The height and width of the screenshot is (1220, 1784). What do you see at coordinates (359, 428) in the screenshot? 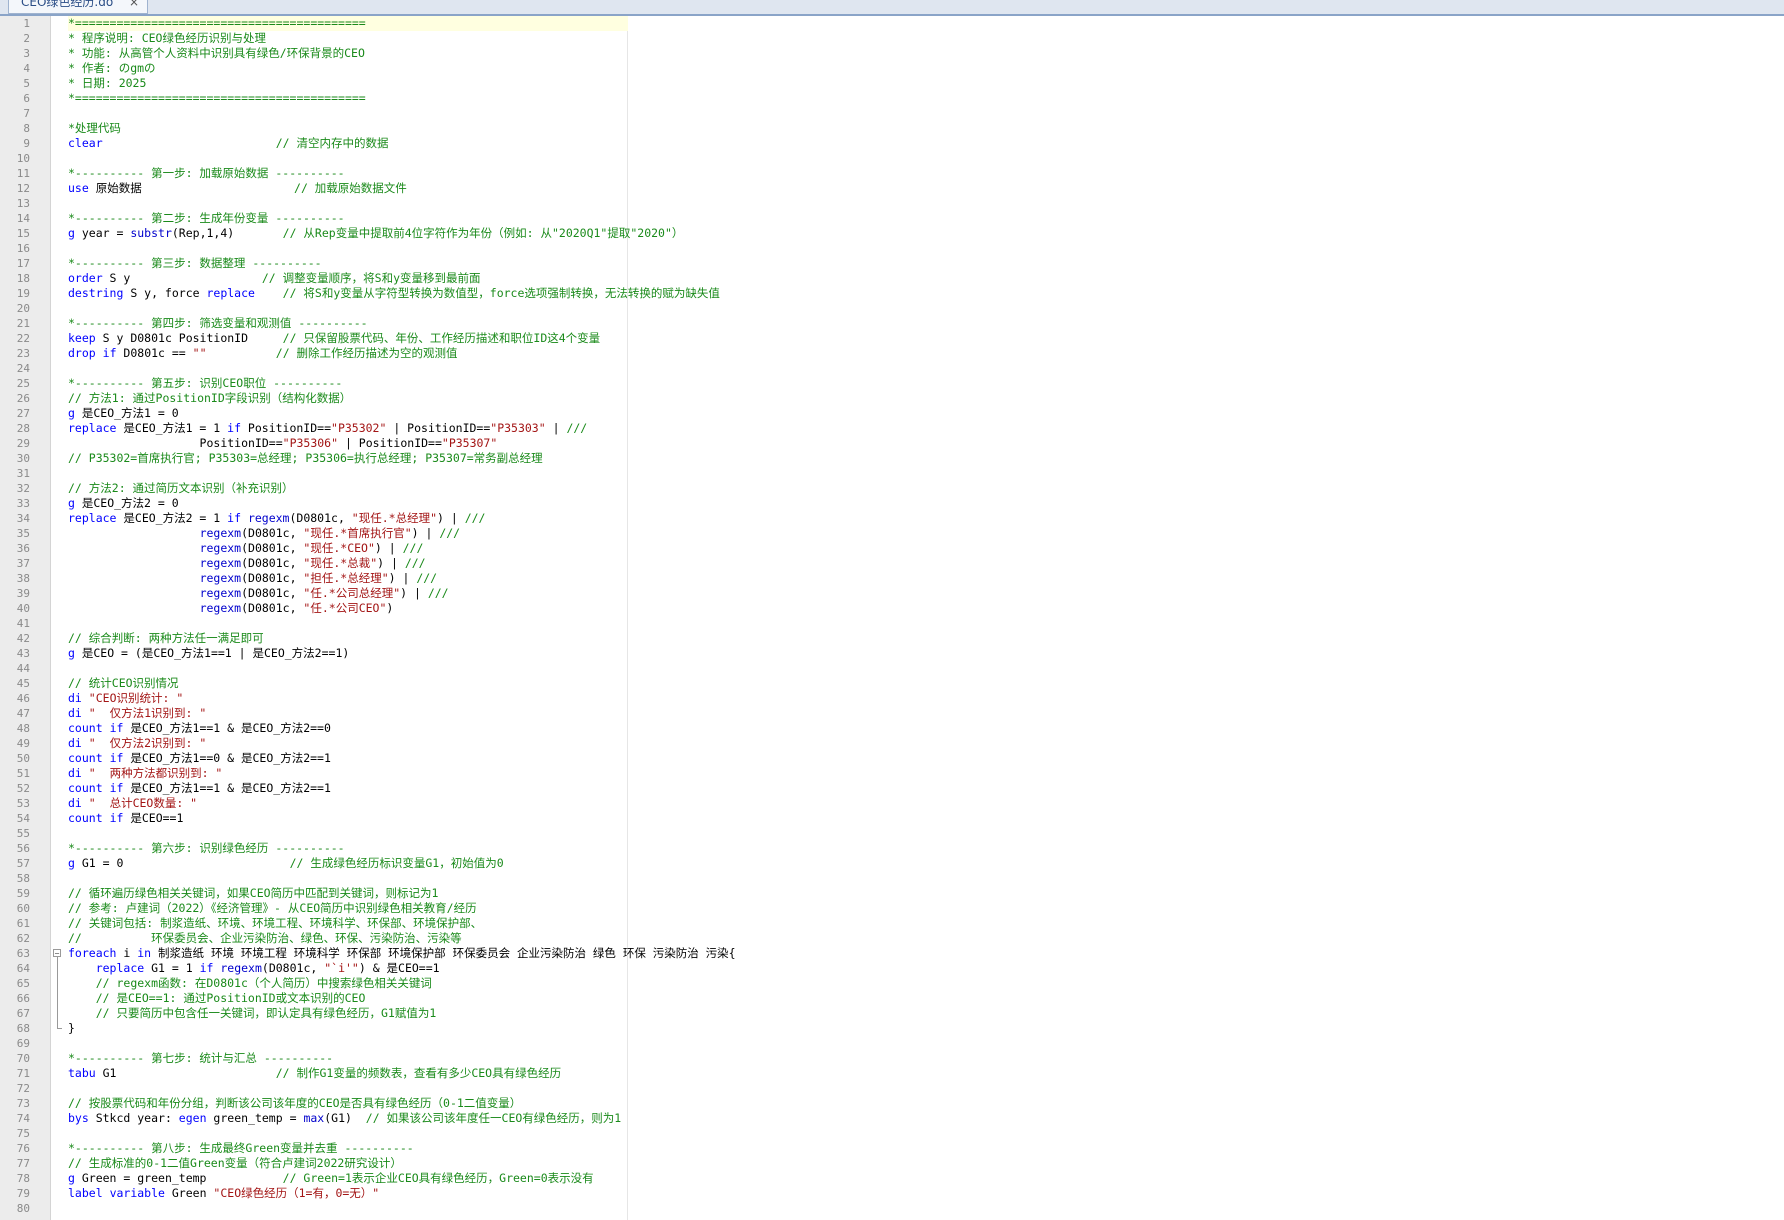
I see `code-token: "P35302"` at bounding box center [359, 428].